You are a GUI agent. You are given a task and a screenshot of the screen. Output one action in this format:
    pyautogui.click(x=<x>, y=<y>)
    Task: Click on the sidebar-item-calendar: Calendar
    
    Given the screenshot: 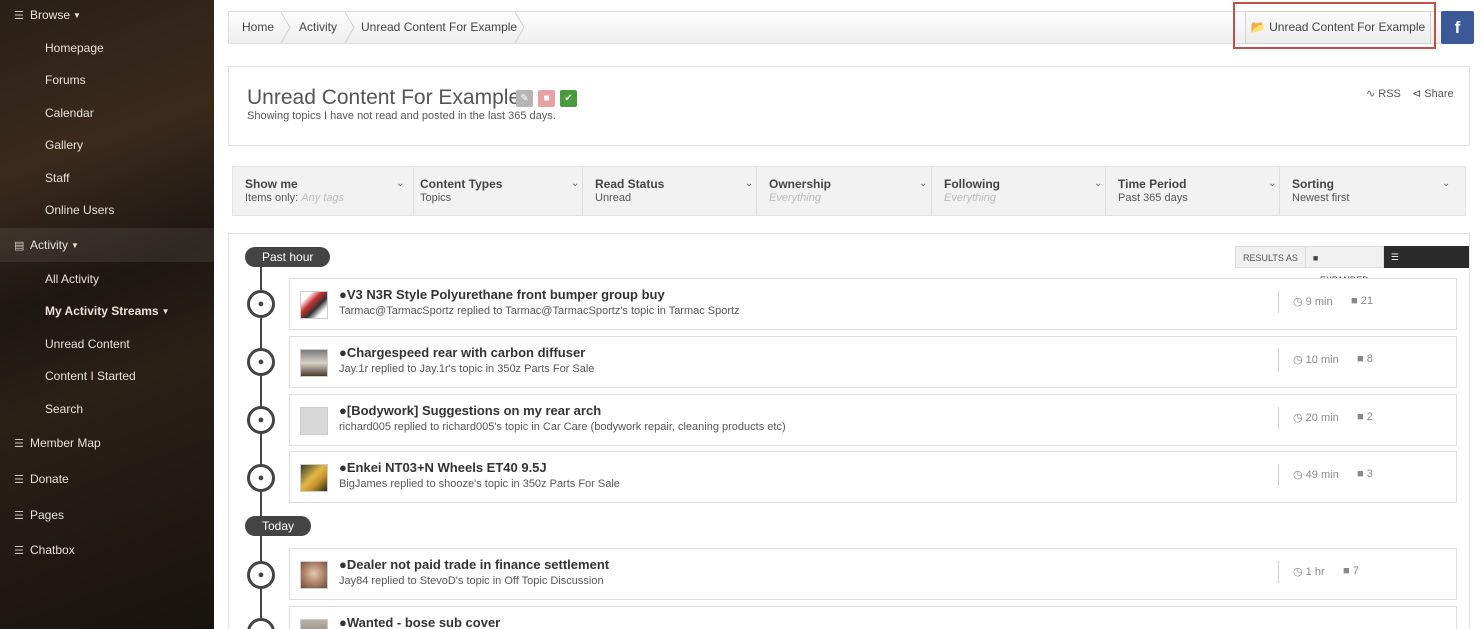 What is the action you would take?
    pyautogui.click(x=152, y=113)
    